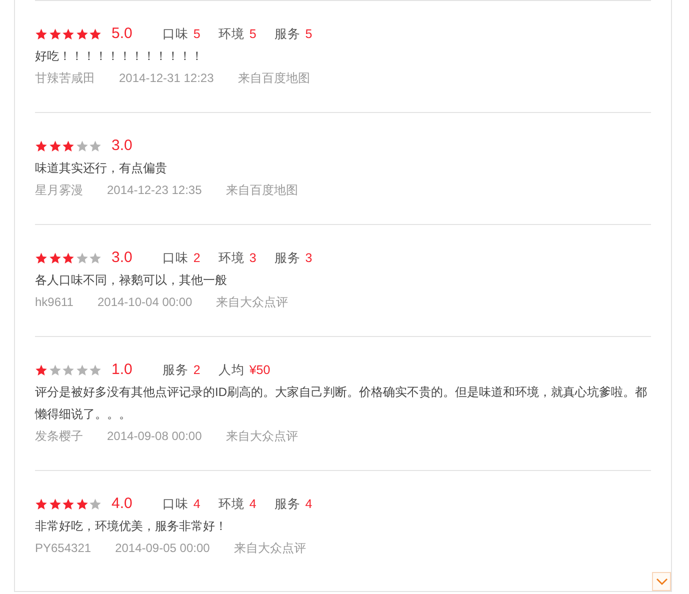  What do you see at coordinates (259, 370) in the screenshot?
I see `subscore-value: ¥50` at bounding box center [259, 370].